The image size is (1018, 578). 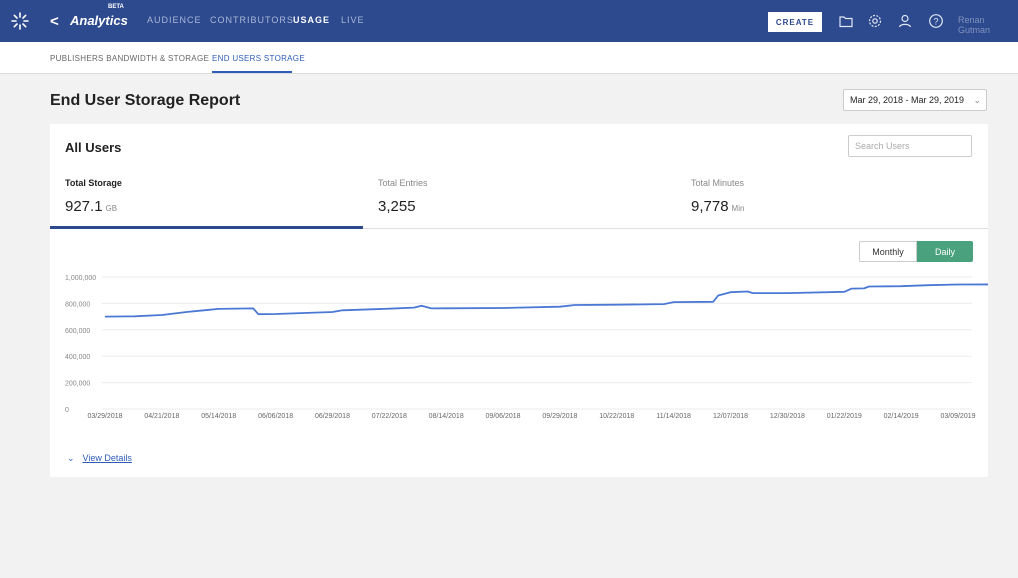 What do you see at coordinates (787, 416) in the screenshot?
I see `x-tick-label: 12/30/2018` at bounding box center [787, 416].